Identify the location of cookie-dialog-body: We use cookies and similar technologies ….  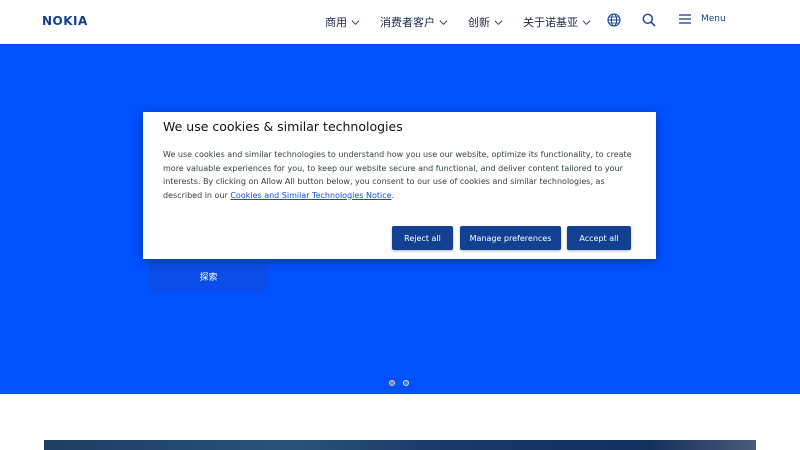
(401, 175).